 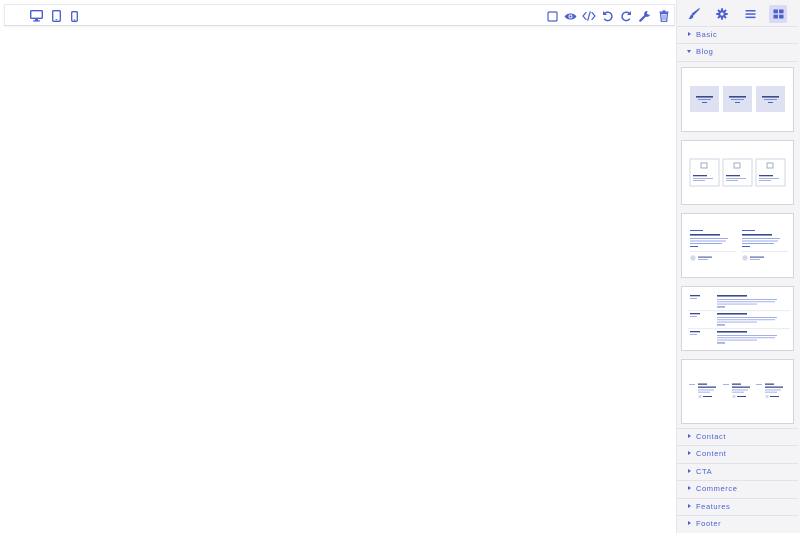 What do you see at coordinates (711, 436) in the screenshot?
I see `category-label: Contact` at bounding box center [711, 436].